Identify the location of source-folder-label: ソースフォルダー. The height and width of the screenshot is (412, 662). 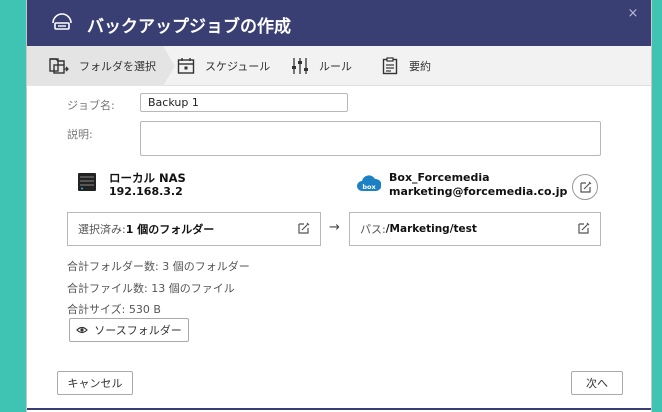
(138, 330).